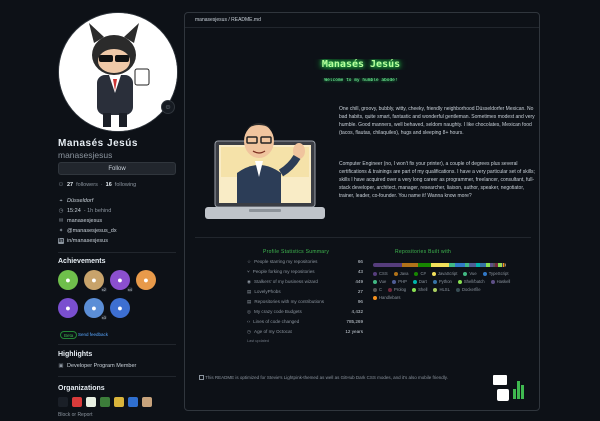 Image resolution: width=600 pixels, height=421 pixels. What do you see at coordinates (383, 273) in the screenshot?
I see `language-name: CSS` at bounding box center [383, 273].